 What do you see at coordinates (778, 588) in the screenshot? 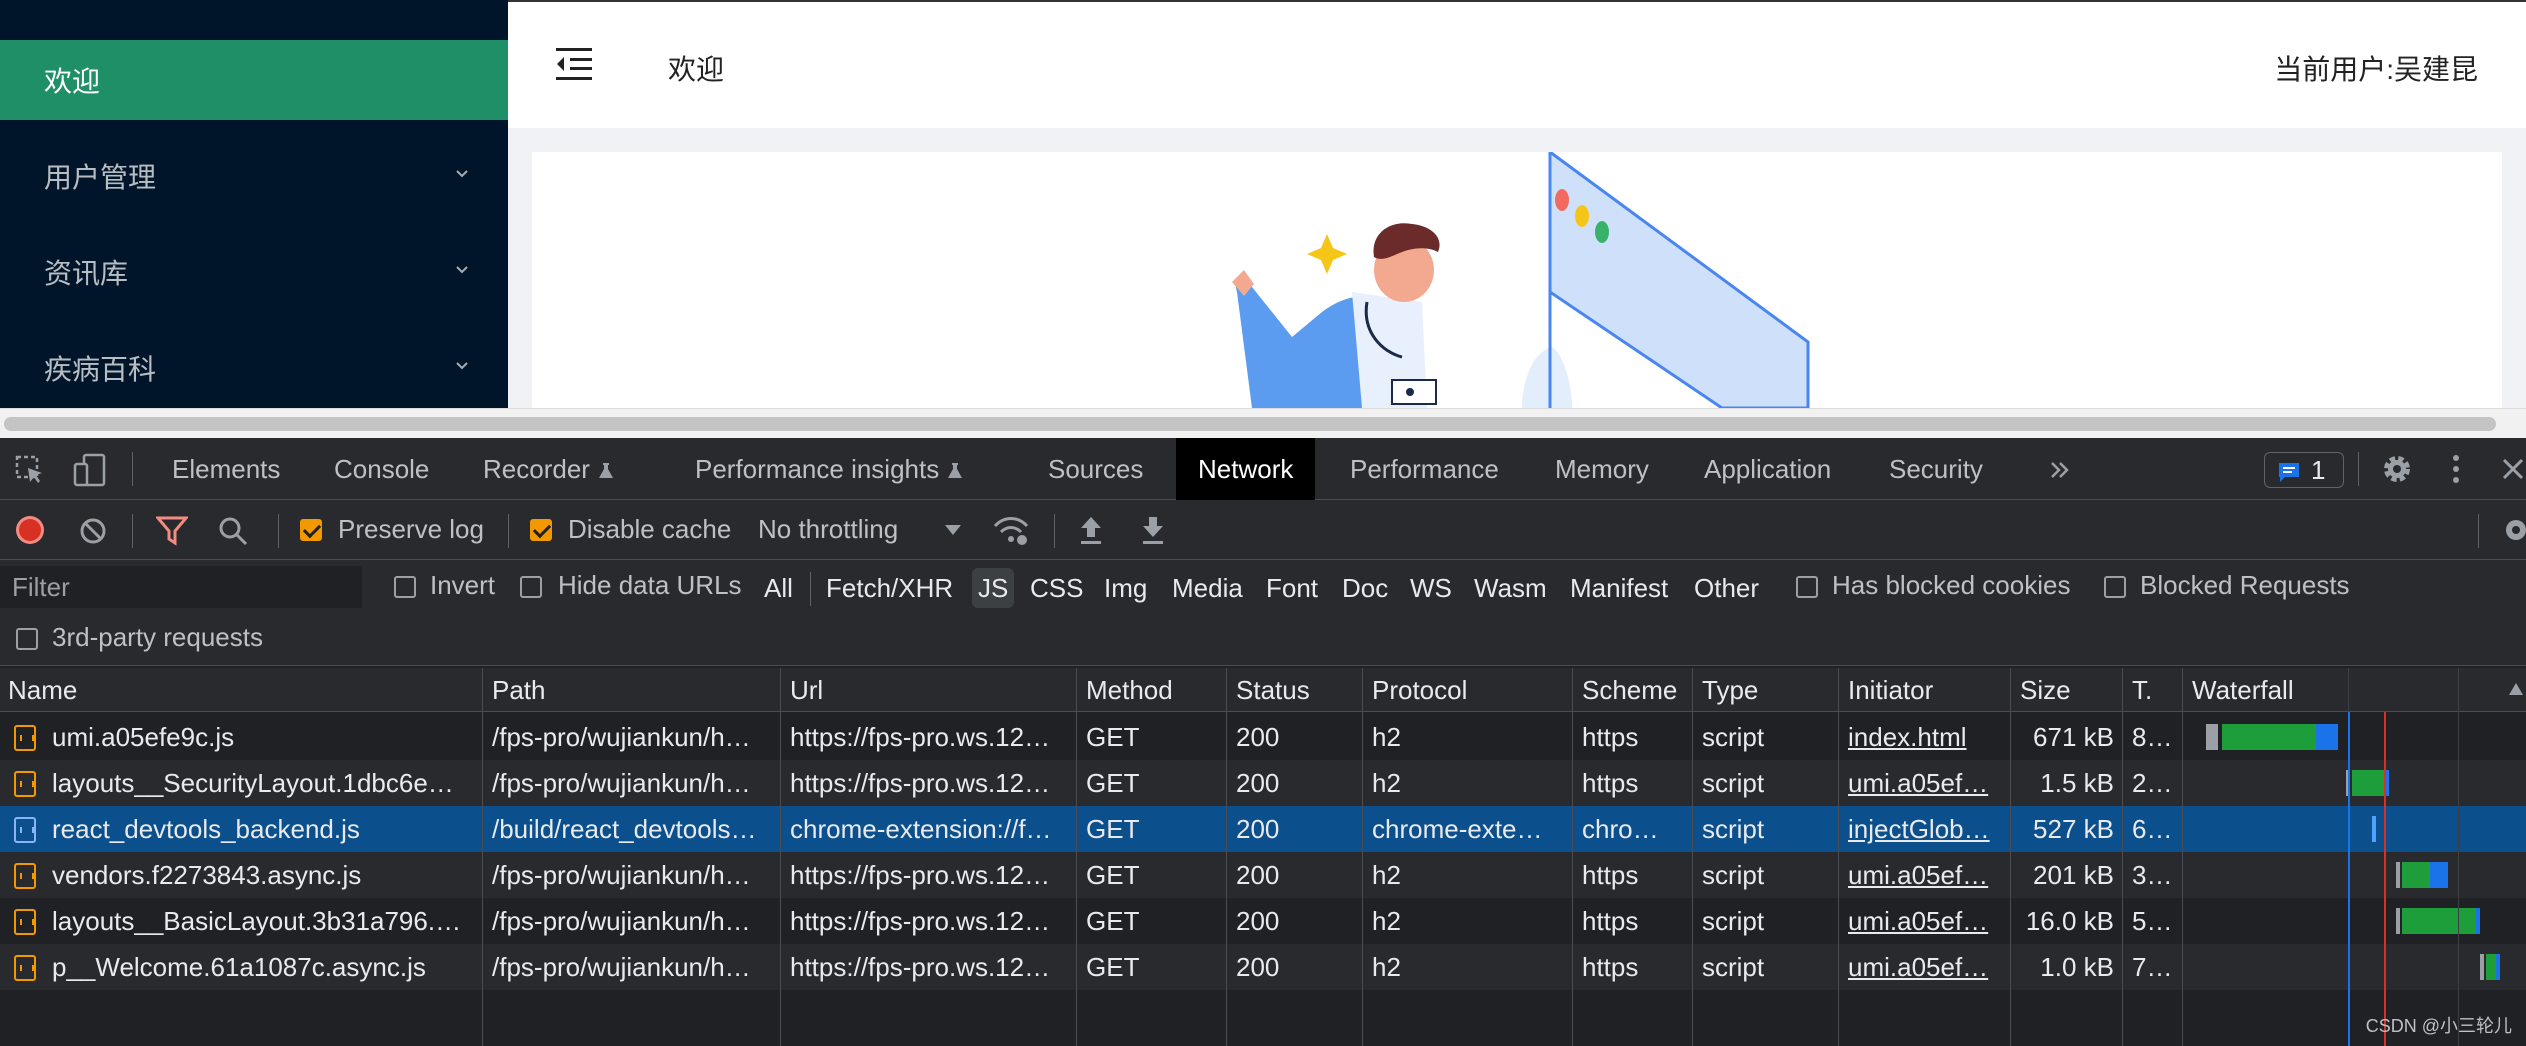
I see `filter-type-all: All` at bounding box center [778, 588].